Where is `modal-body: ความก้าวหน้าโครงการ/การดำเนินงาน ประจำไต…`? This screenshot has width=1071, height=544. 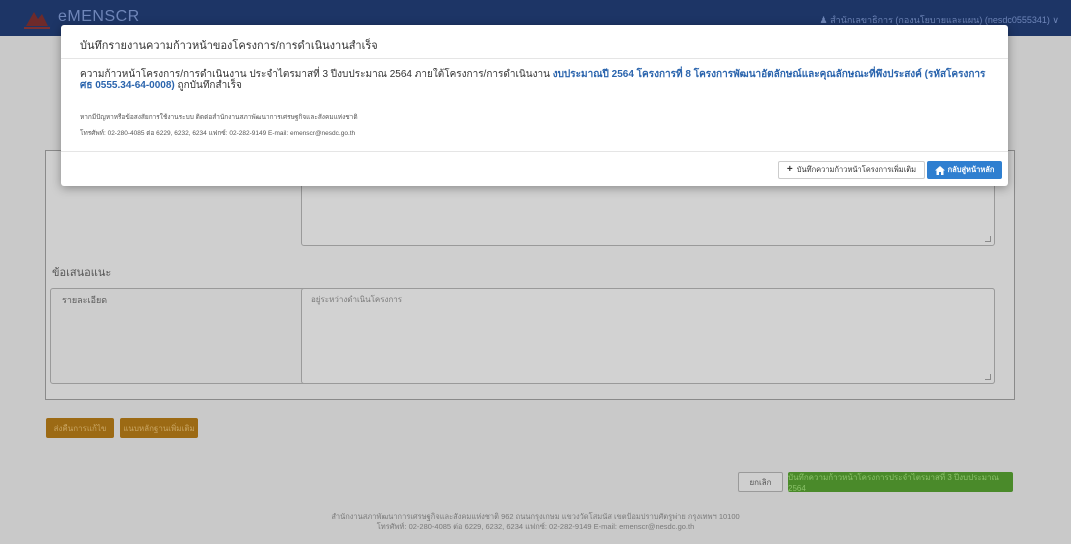
modal-body: ความก้าวหน้าโครงการ/การดำเนินงาน ประจำไต… is located at coordinates (537, 80).